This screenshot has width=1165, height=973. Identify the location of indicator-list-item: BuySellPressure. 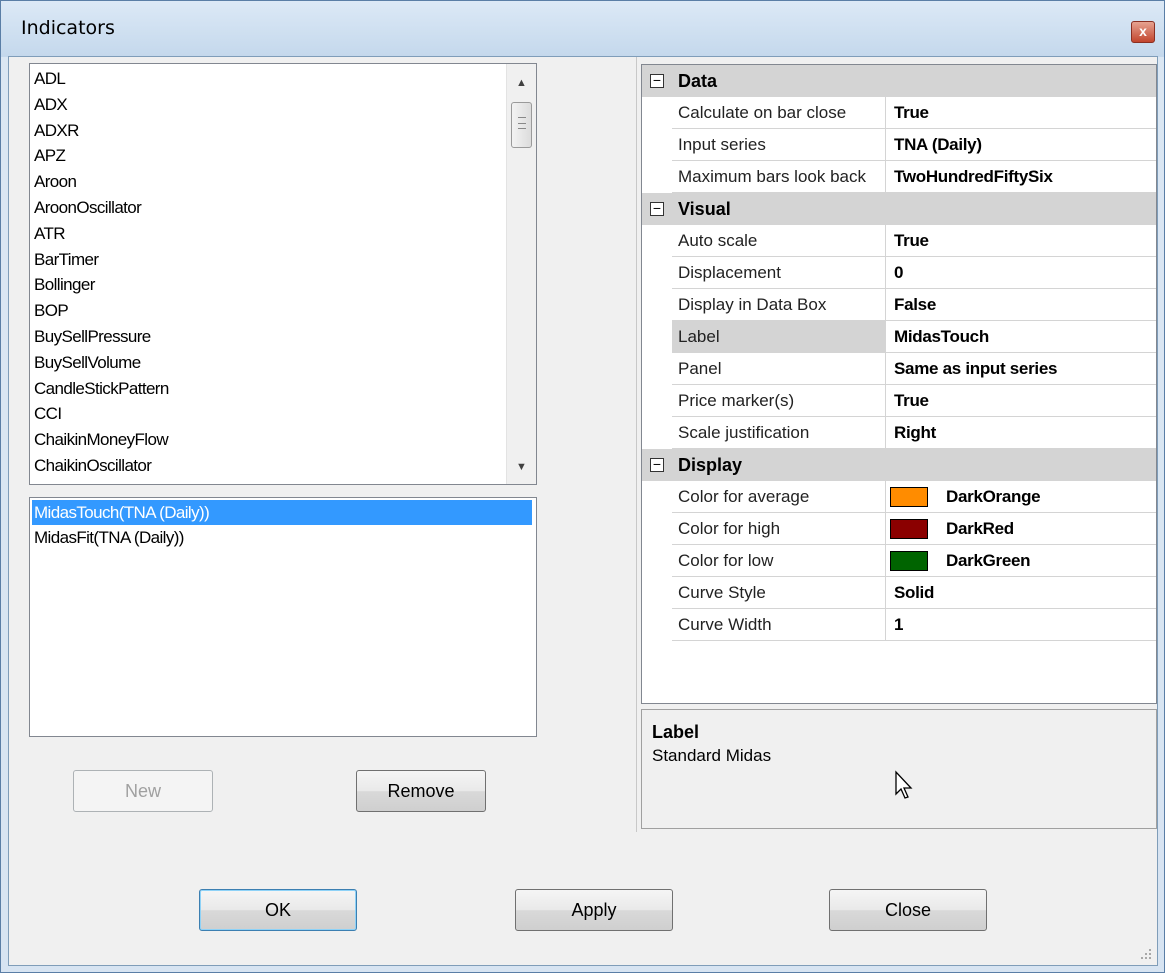
(92, 336).